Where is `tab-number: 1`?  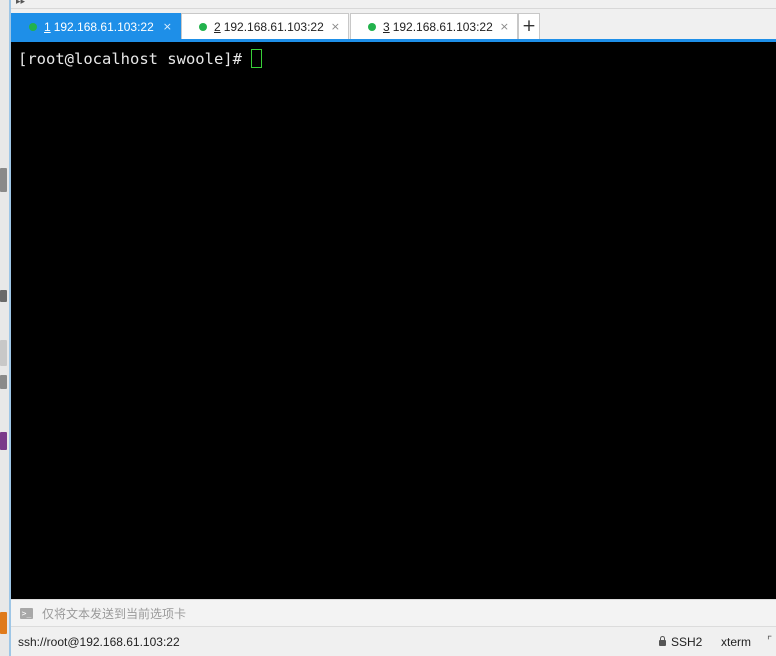
tab-number: 1 is located at coordinates (47, 26).